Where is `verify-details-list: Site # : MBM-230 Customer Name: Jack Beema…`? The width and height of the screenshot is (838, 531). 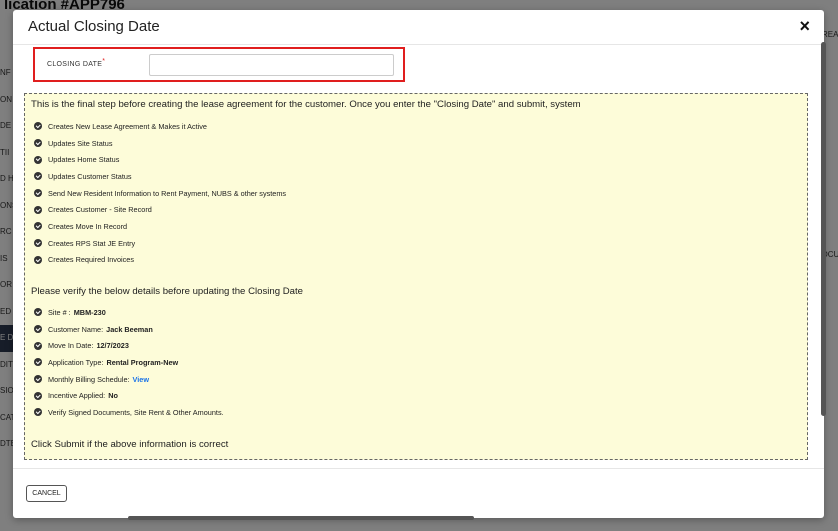 verify-details-list: Site # : MBM-230 Customer Name: Jack Beema… is located at coordinates (129, 362).